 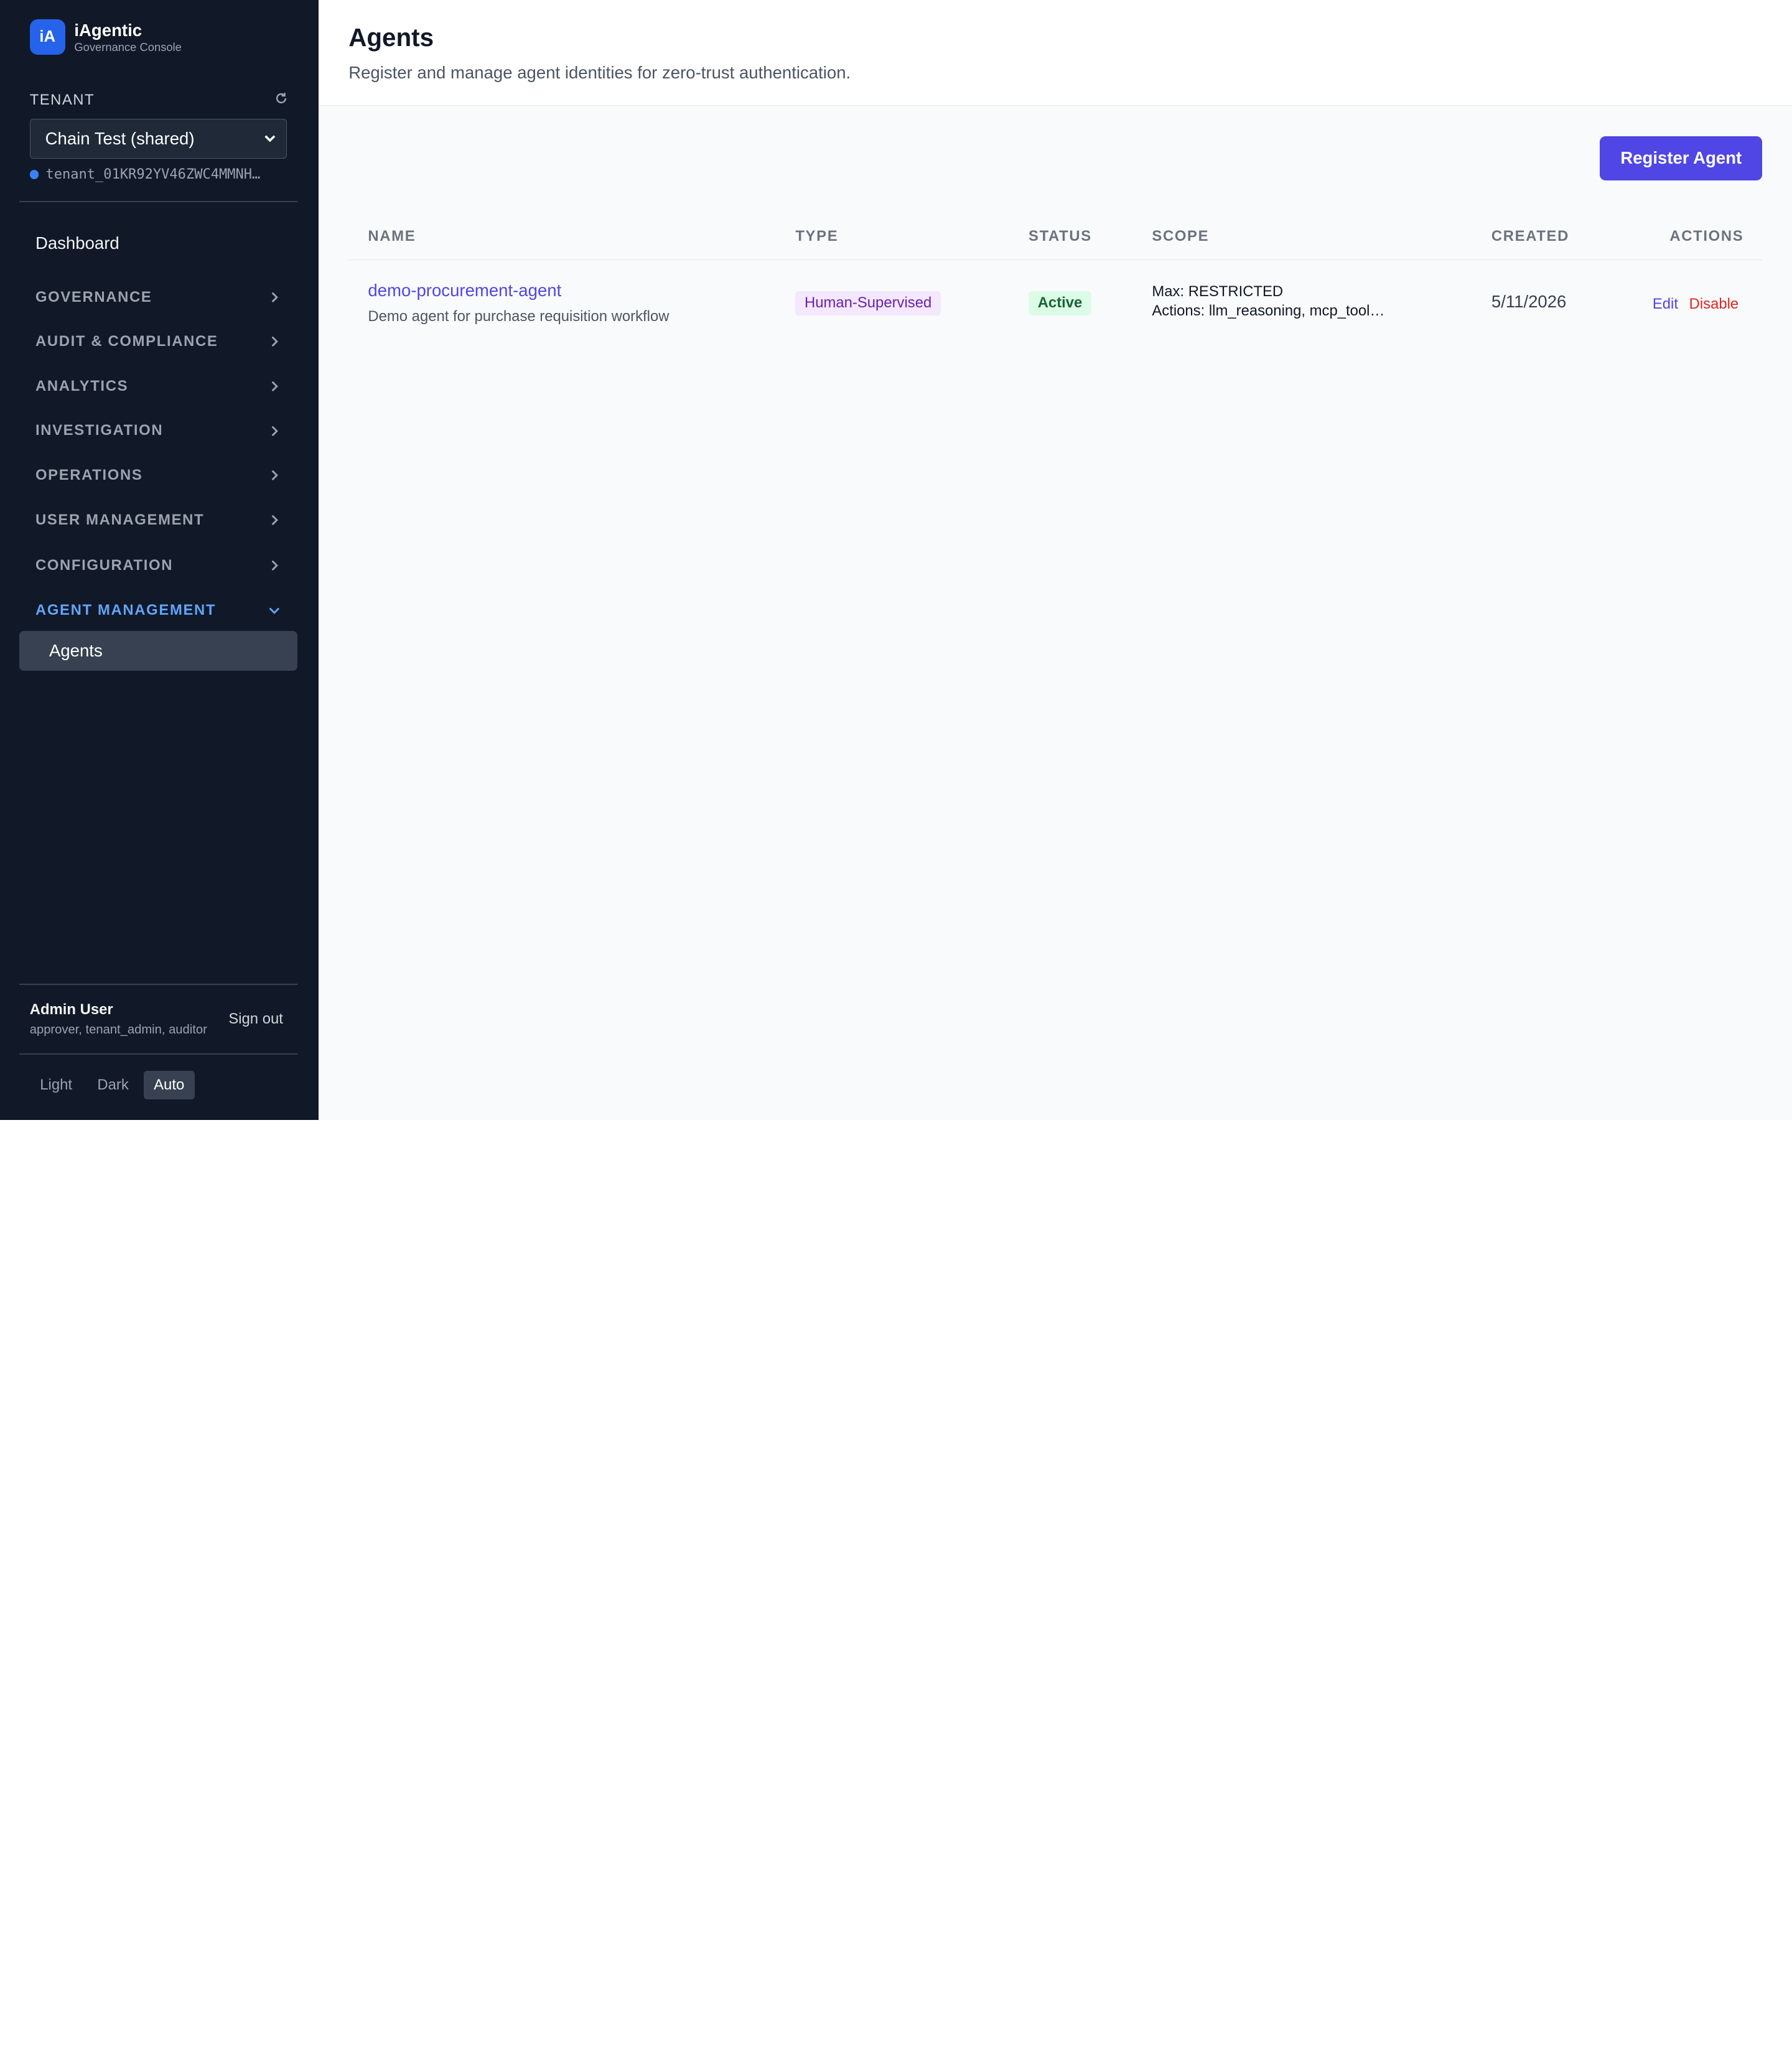 I want to click on nav-section-label: USER MANAGEMENT, so click(x=120, y=519).